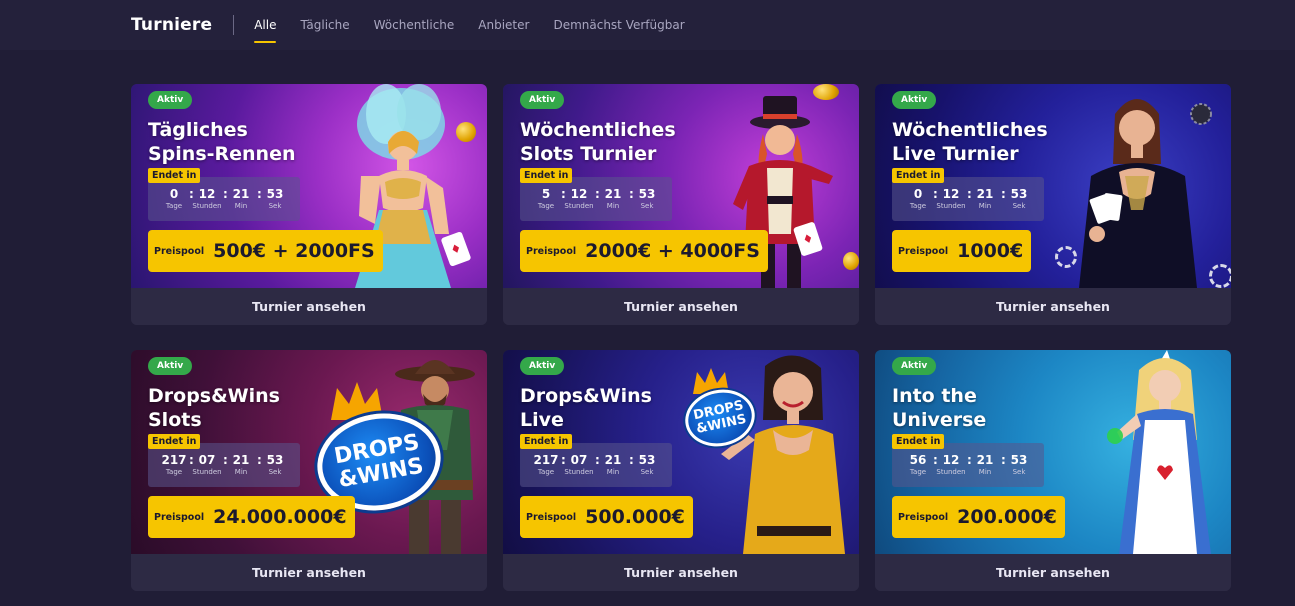 The image size is (1295, 606). What do you see at coordinates (222, 154) in the screenshot?
I see `card-title-line: Spins-Rennen` at bounding box center [222, 154].